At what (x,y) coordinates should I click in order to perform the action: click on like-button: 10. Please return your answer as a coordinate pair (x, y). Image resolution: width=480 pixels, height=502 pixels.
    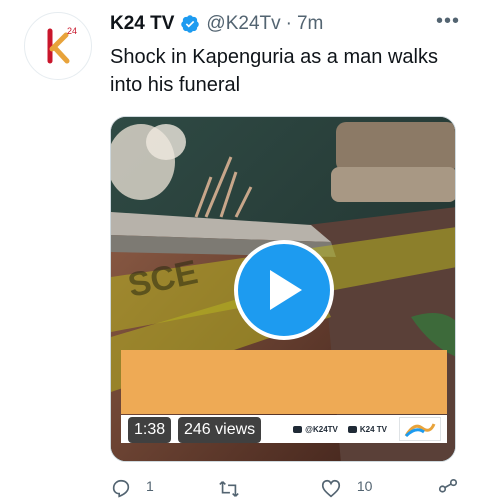
    Looking at the image, I should click on (346, 490).